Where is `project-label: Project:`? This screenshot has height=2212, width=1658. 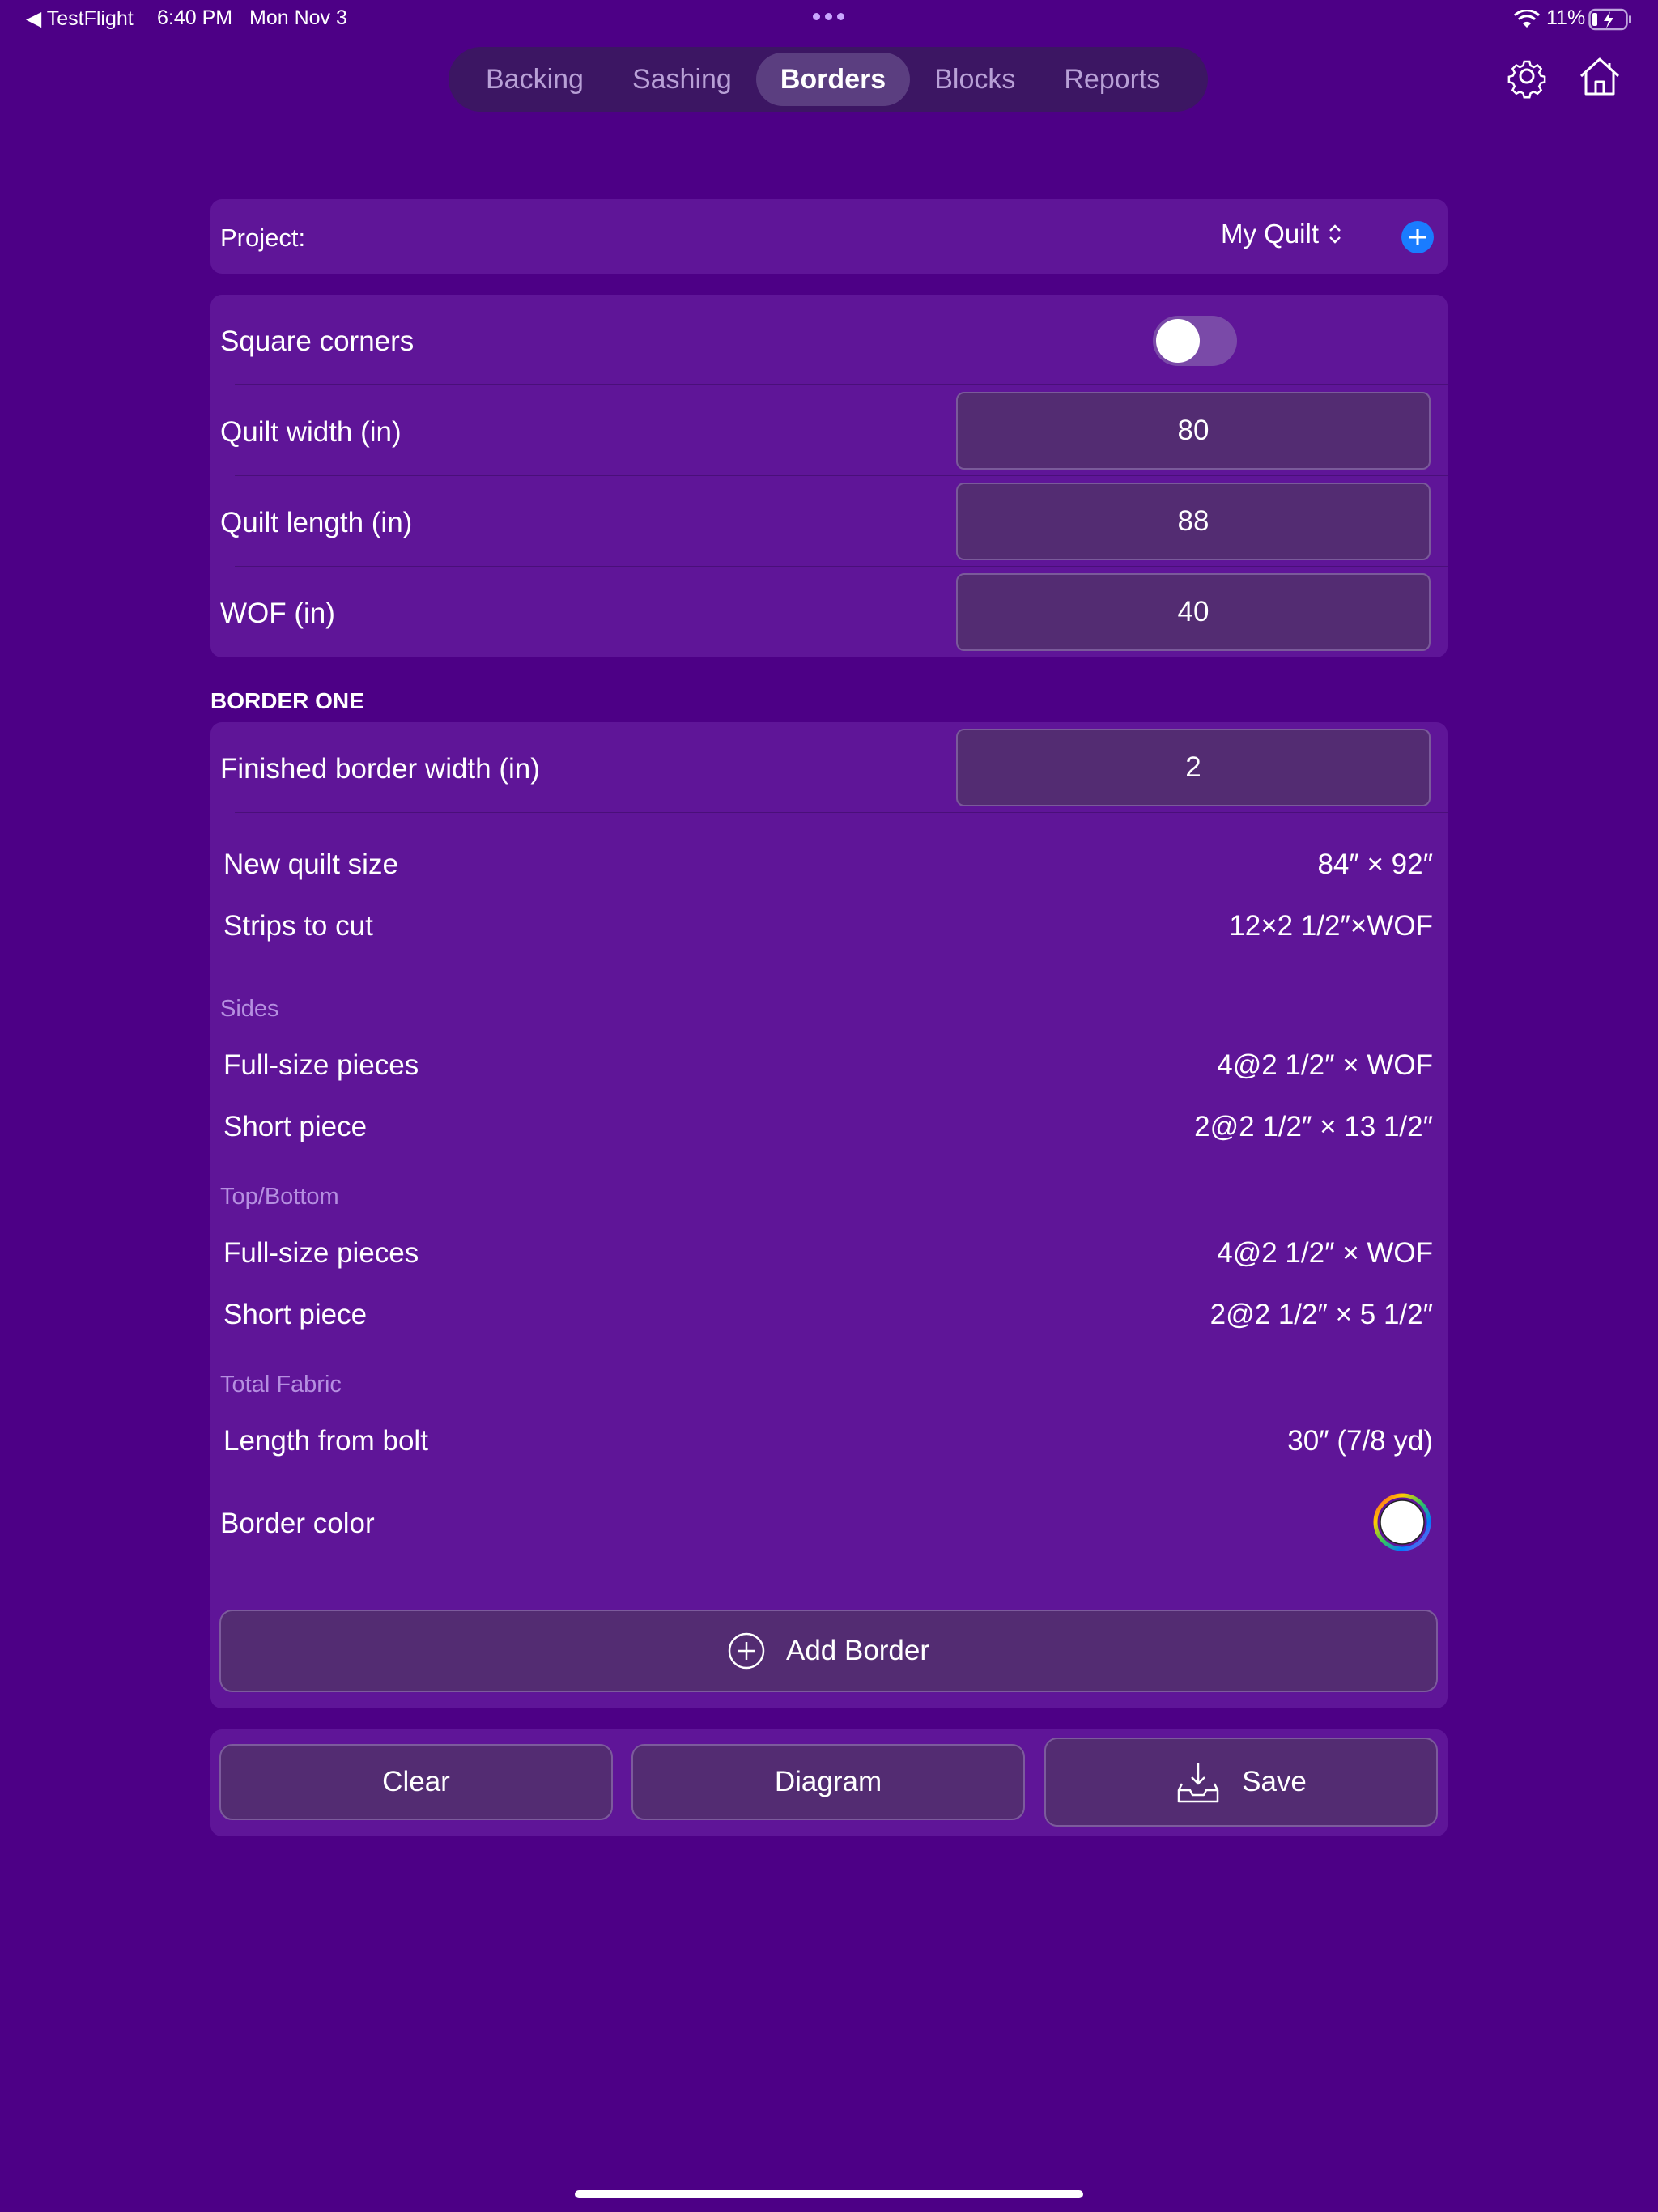
project-label: Project: is located at coordinates (263, 238).